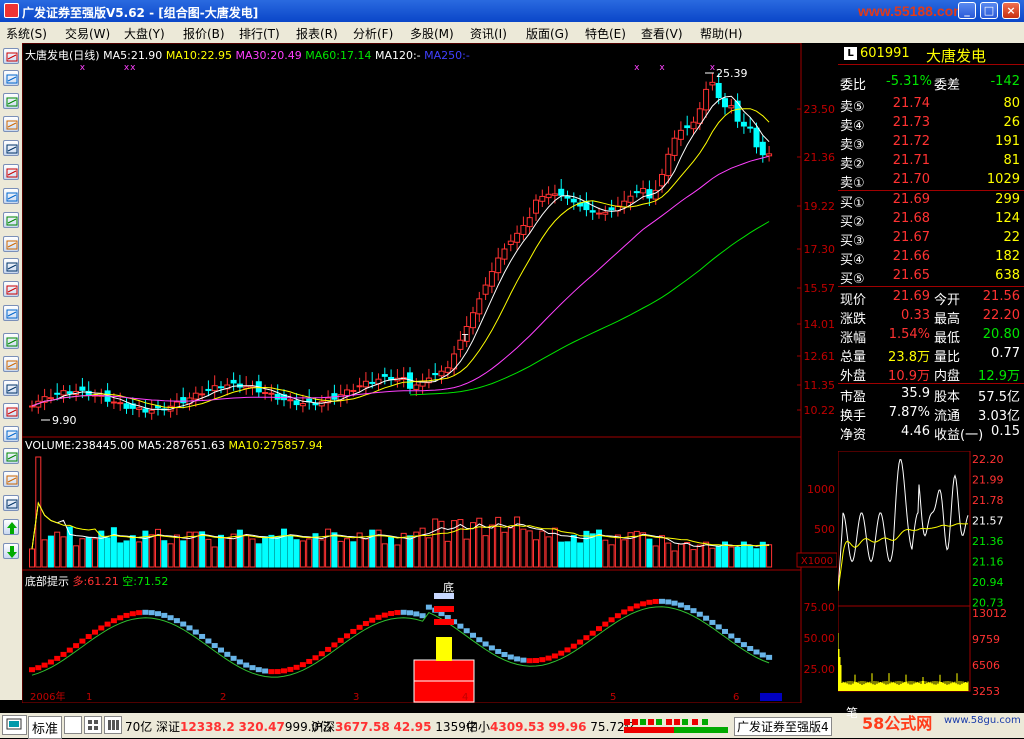  I want to click on standard-button: 标准, so click(45, 727).